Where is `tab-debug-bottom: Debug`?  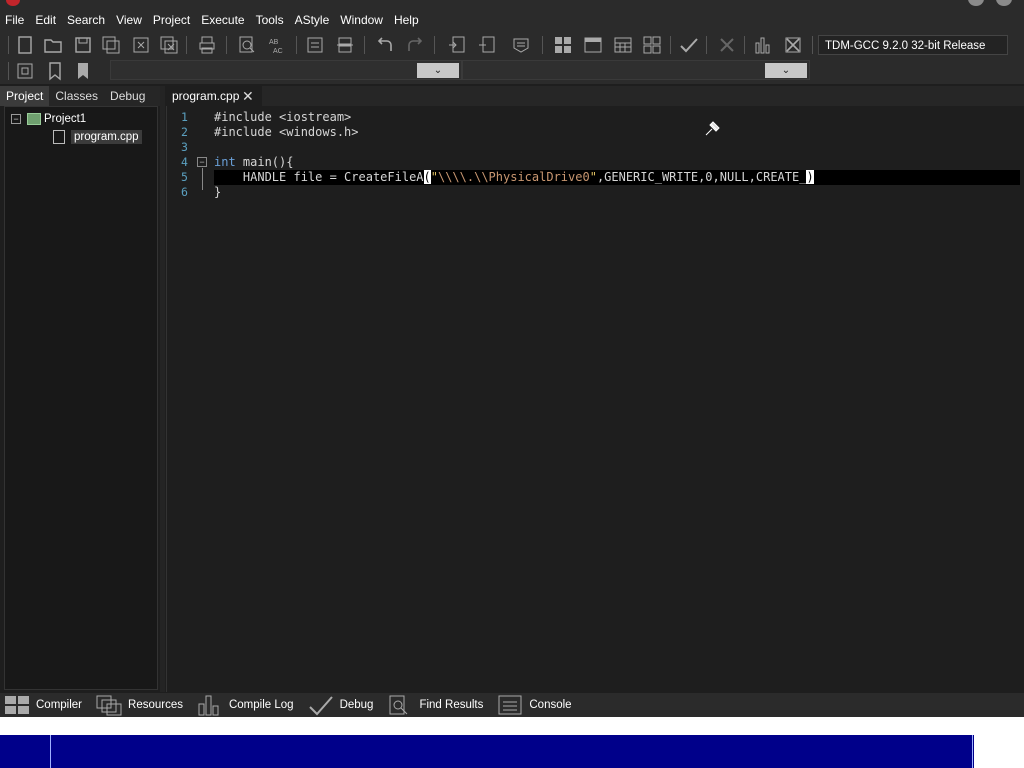
tab-debug-bottom: Debug is located at coordinates (340, 705).